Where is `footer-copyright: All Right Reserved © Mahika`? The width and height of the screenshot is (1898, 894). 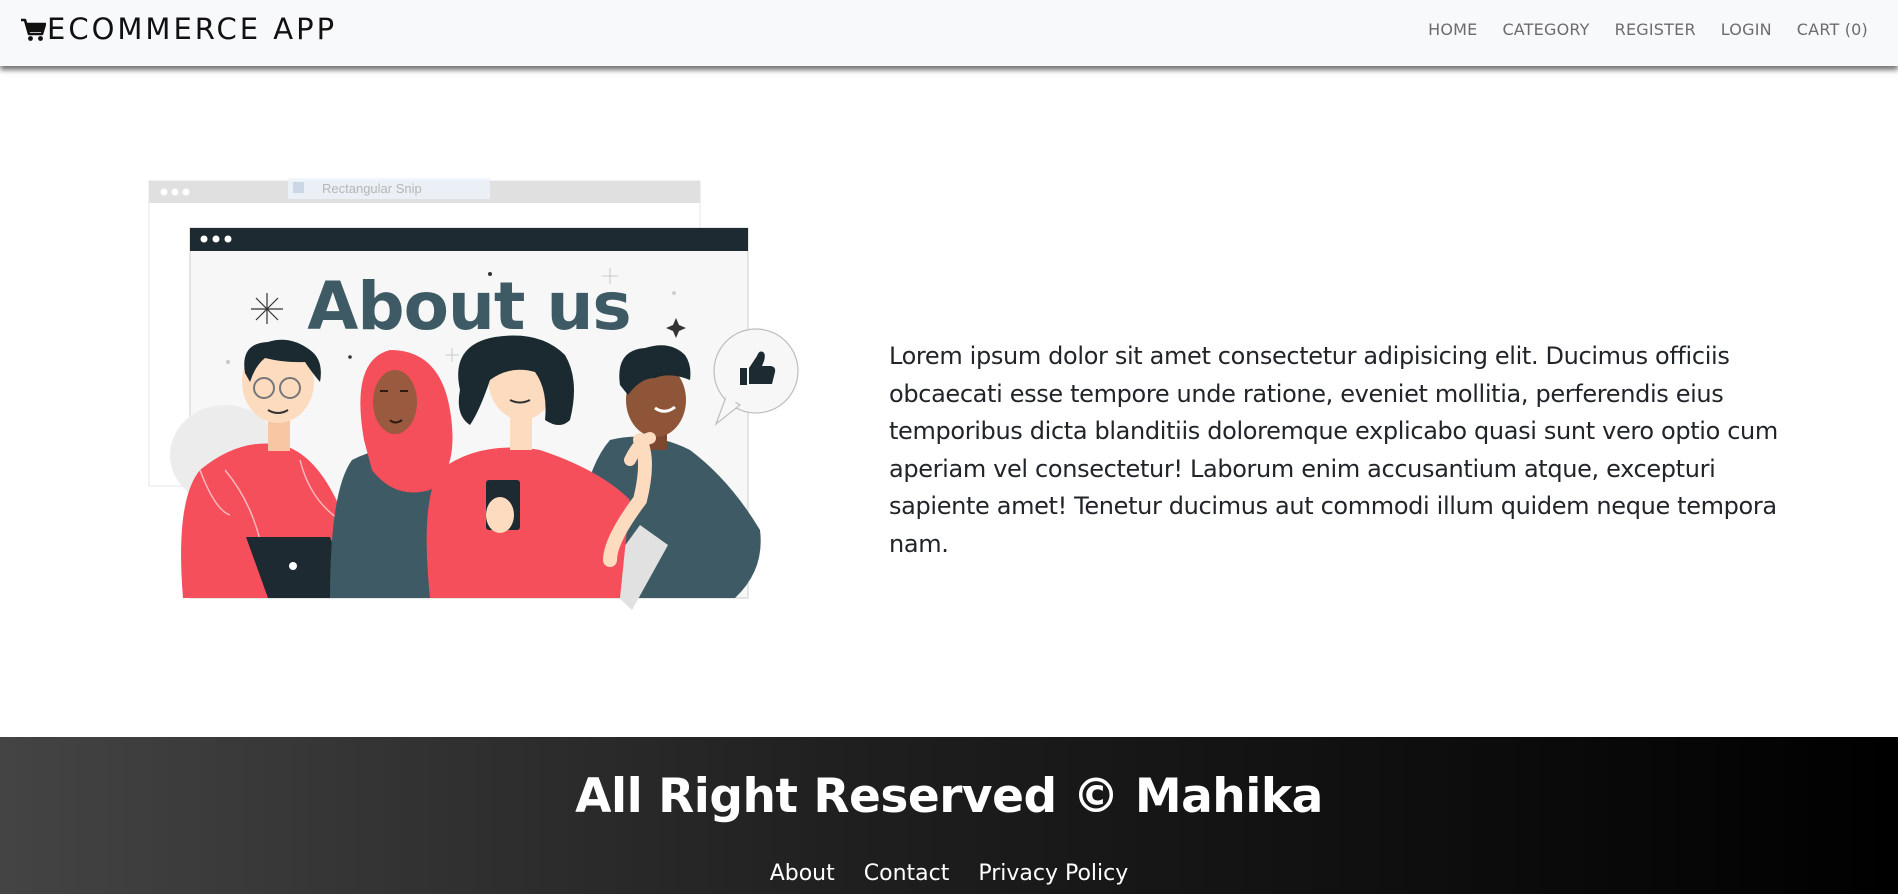
footer-copyright: All Right Reserved © Mahika is located at coordinates (949, 796).